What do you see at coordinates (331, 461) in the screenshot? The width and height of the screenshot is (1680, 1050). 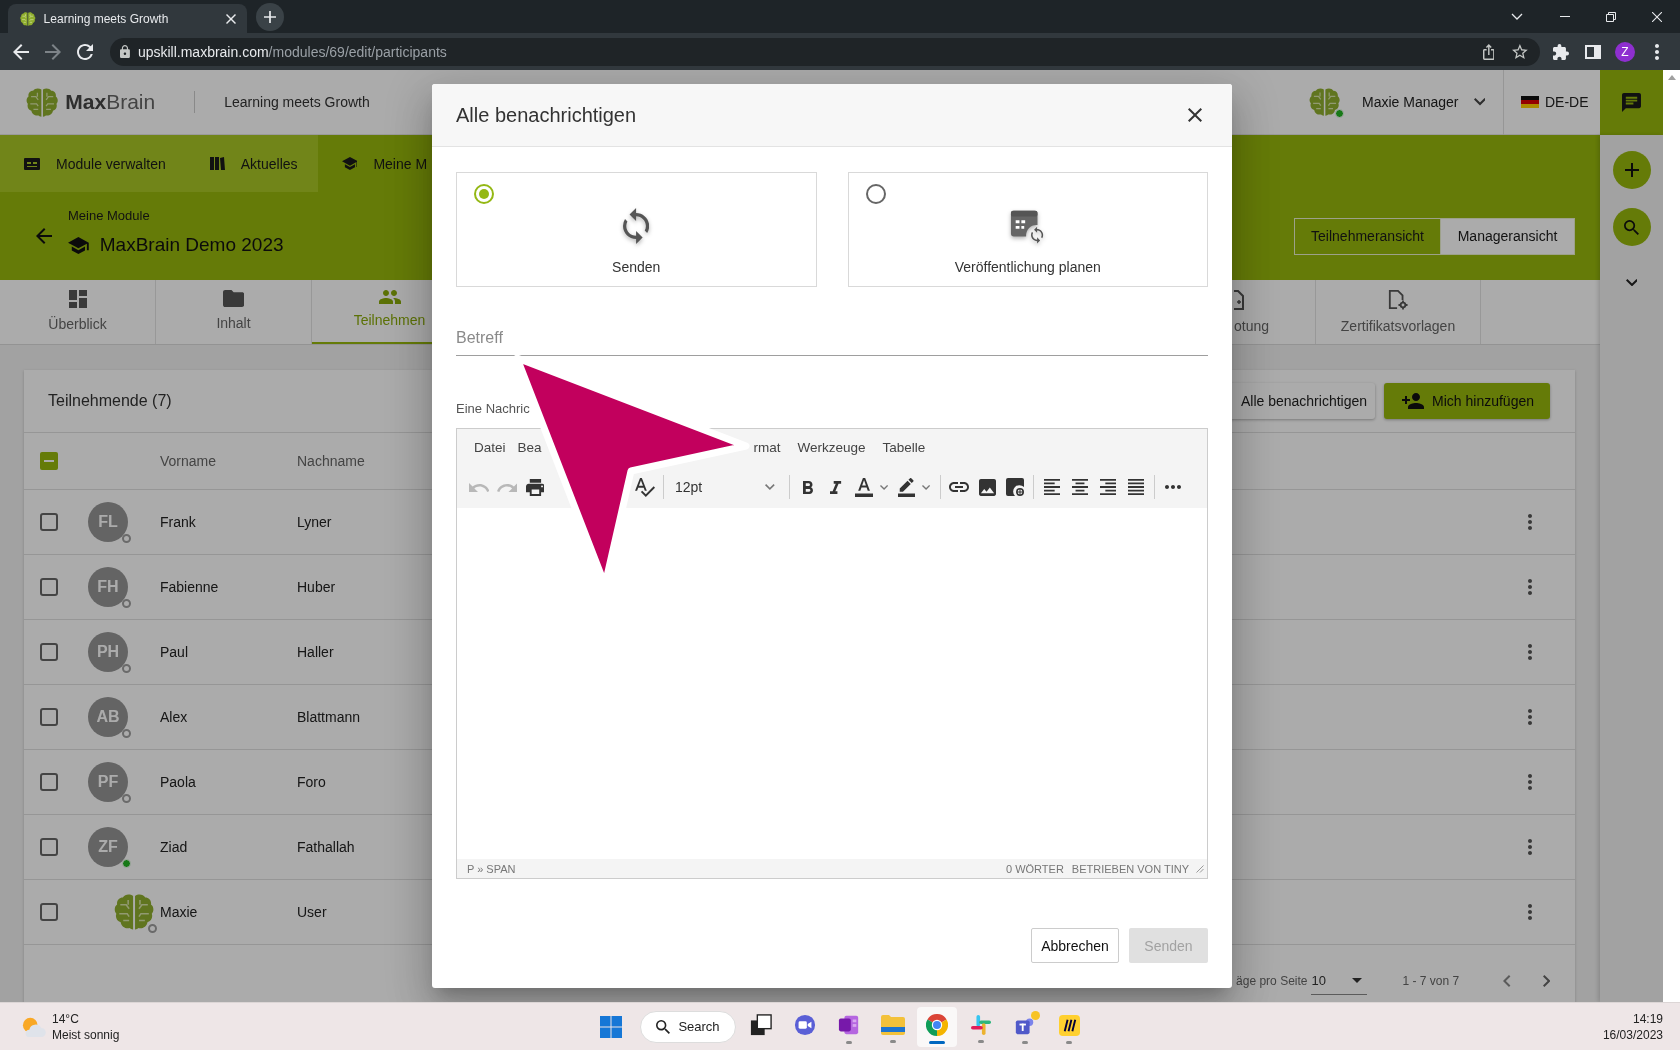 I see `column-header: Nachname` at bounding box center [331, 461].